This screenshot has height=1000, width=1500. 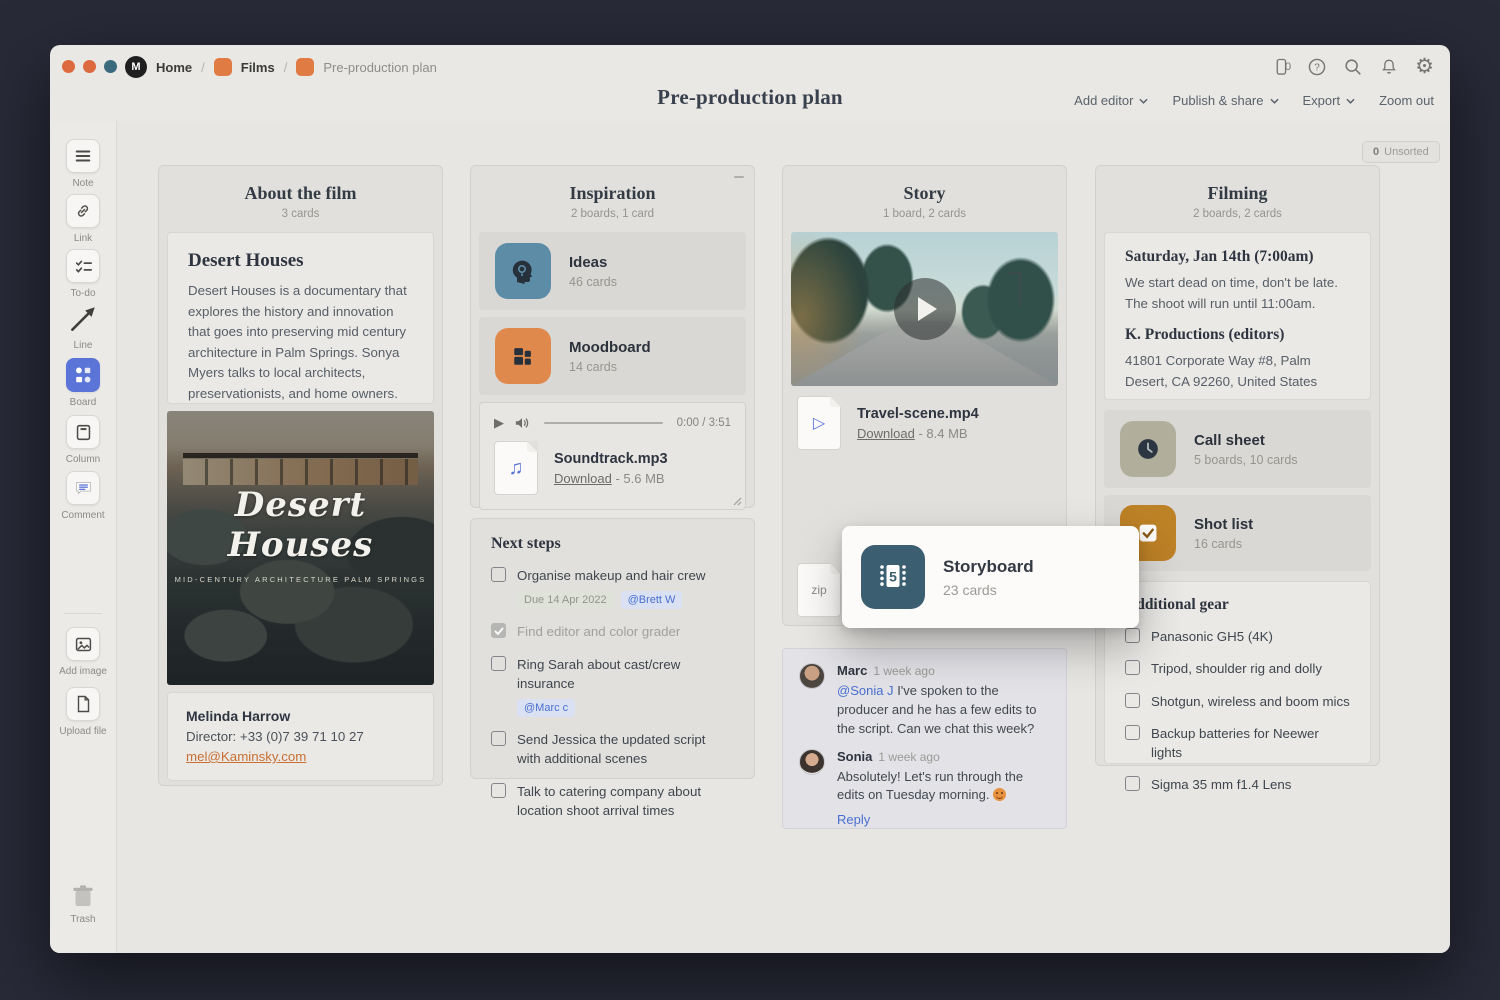 I want to click on volume-icon, so click(x=522, y=423).